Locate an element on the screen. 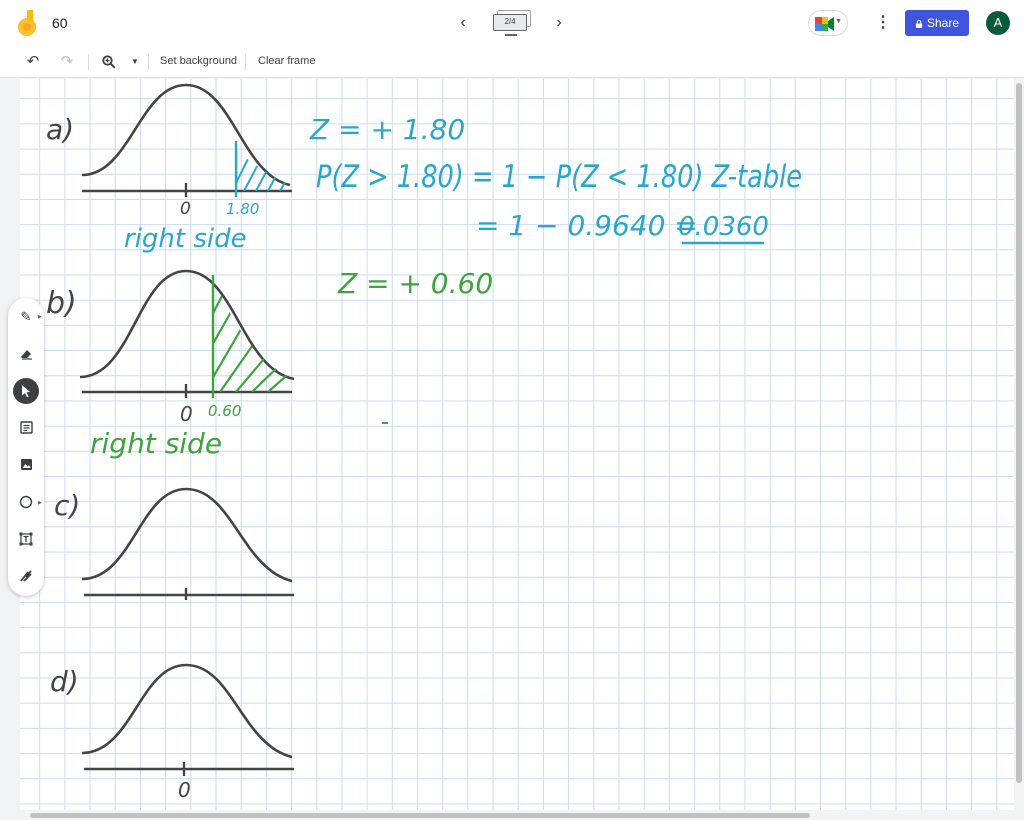 The height and width of the screenshot is (820, 1024). pen-icon: ✎ is located at coordinates (26, 316).